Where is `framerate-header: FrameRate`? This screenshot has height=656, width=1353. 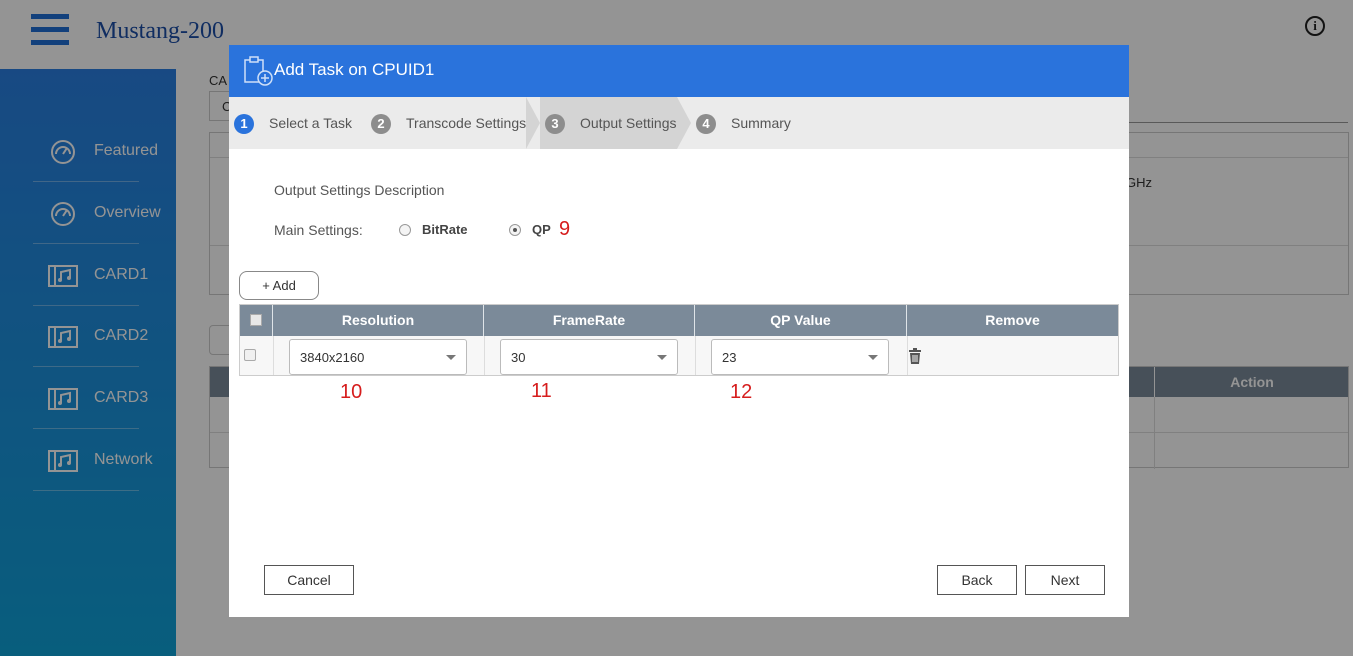
framerate-header: FrameRate is located at coordinates (589, 320).